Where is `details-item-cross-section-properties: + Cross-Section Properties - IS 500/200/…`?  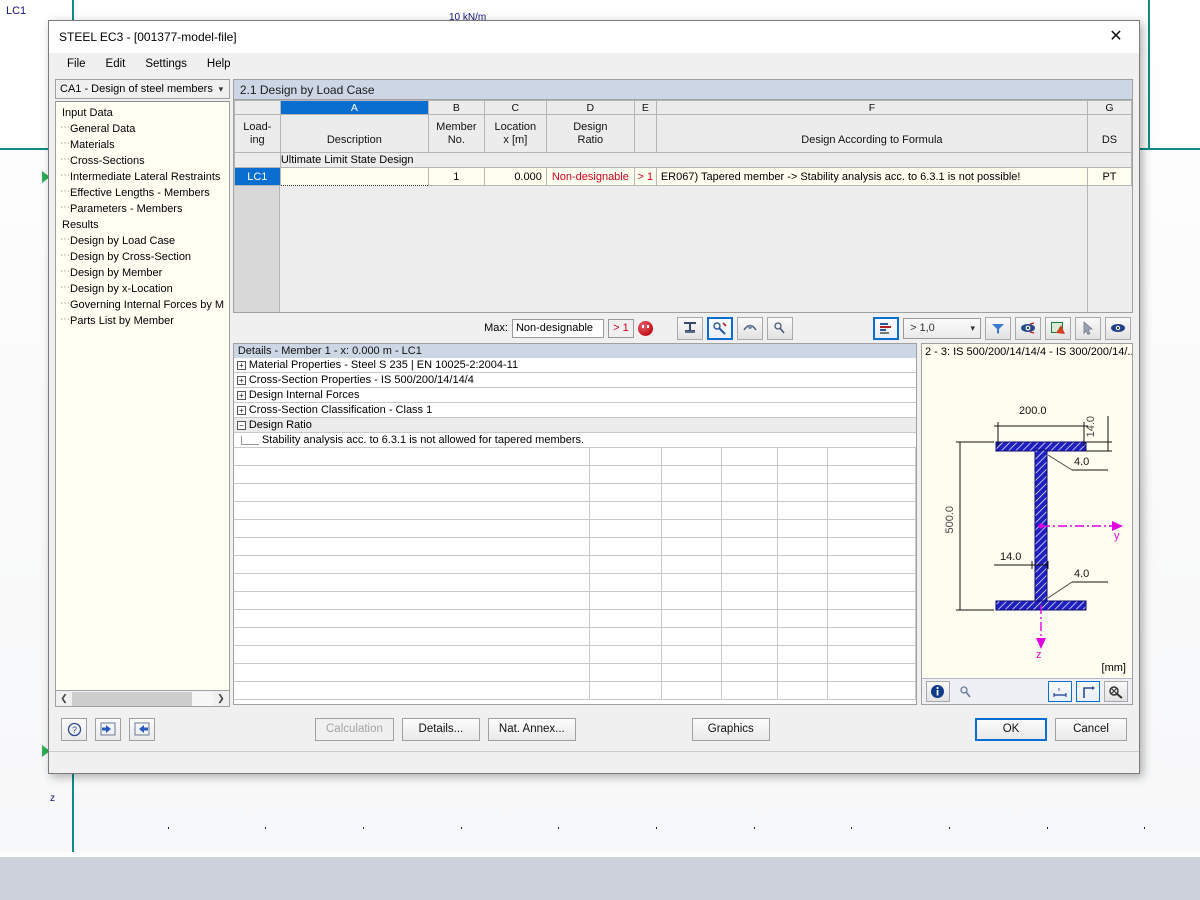 details-item-cross-section-properties: + Cross-Section Properties - IS 500/200/… is located at coordinates (574, 380).